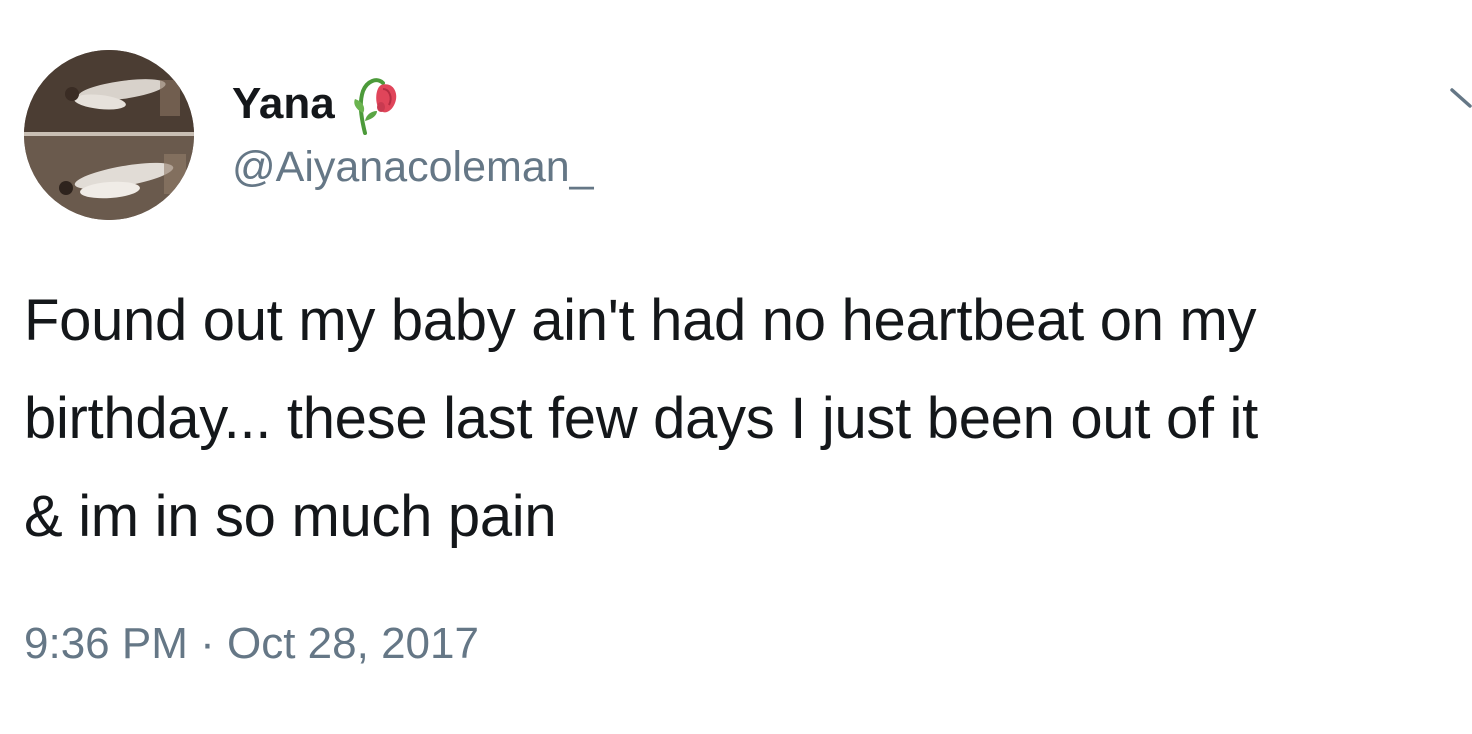 This screenshot has height=734, width=1472. Describe the element at coordinates (1460, 95) in the screenshot. I see `chevron-down-icon` at that location.